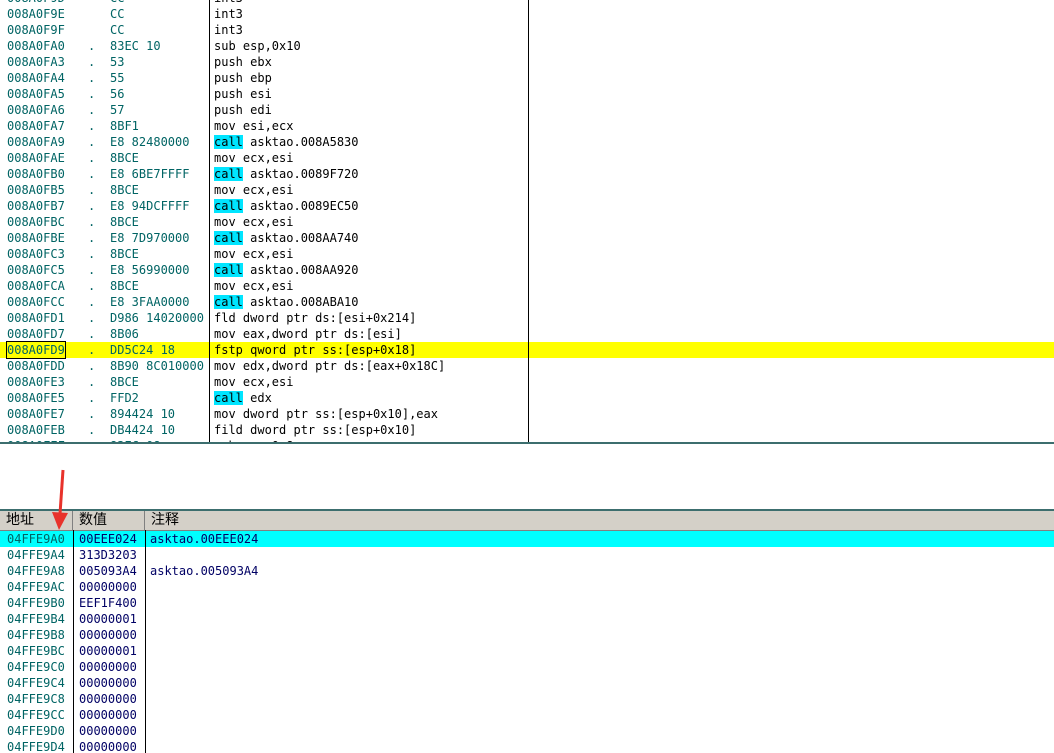 This screenshot has width=1054, height=753. I want to click on call-target: asktao.0089F720, so click(300, 174).